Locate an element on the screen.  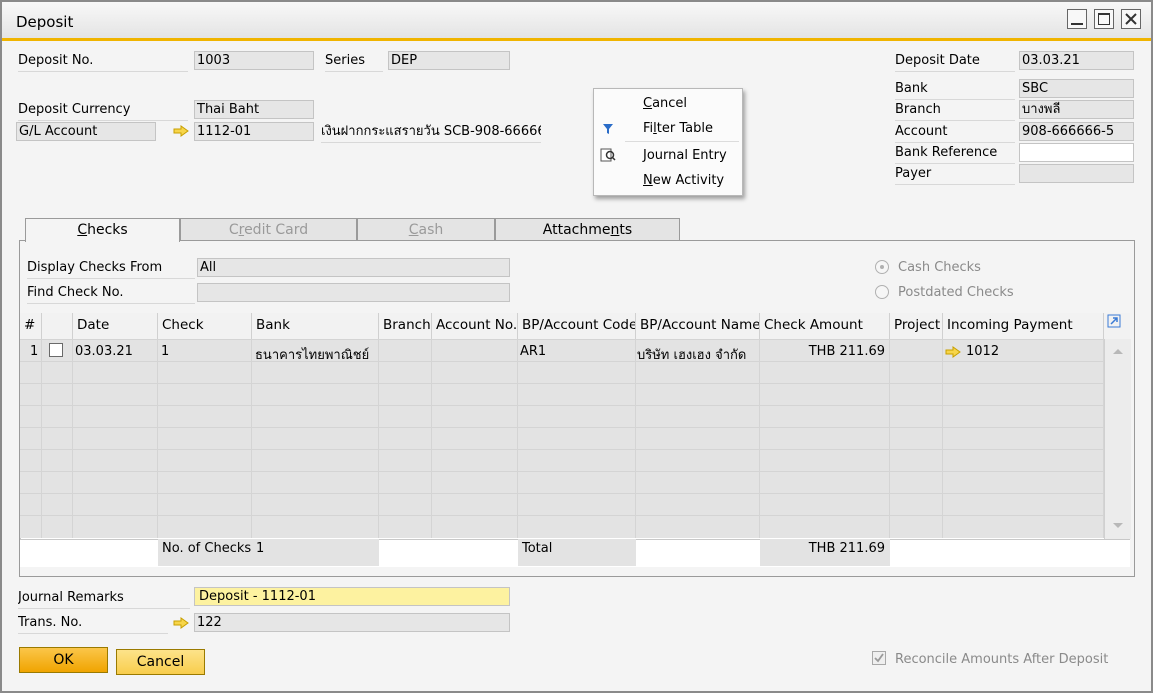
total-label: Total is located at coordinates (537, 548).